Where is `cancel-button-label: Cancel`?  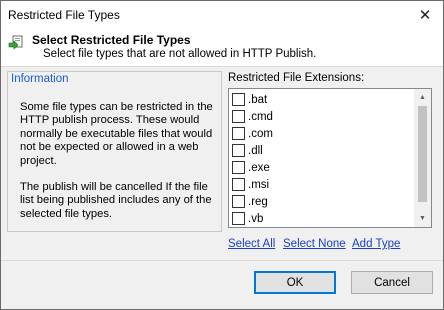
cancel-button-label: Cancel is located at coordinates (392, 282).